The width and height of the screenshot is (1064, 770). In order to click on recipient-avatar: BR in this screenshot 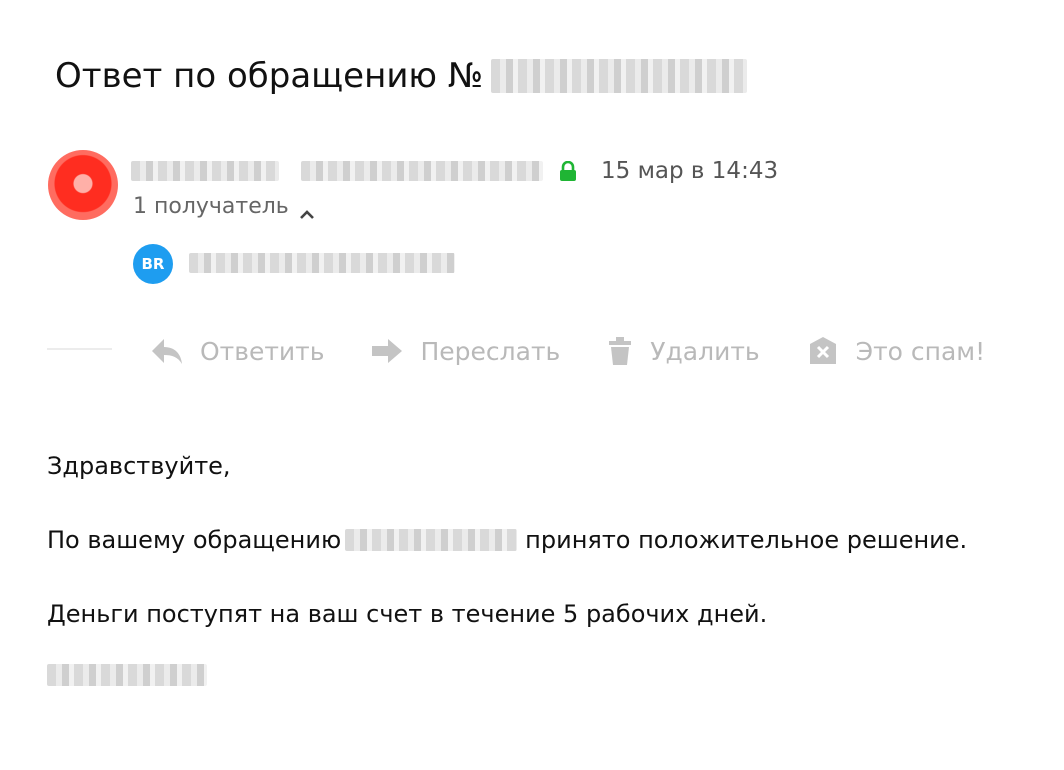, I will do `click(153, 264)`.